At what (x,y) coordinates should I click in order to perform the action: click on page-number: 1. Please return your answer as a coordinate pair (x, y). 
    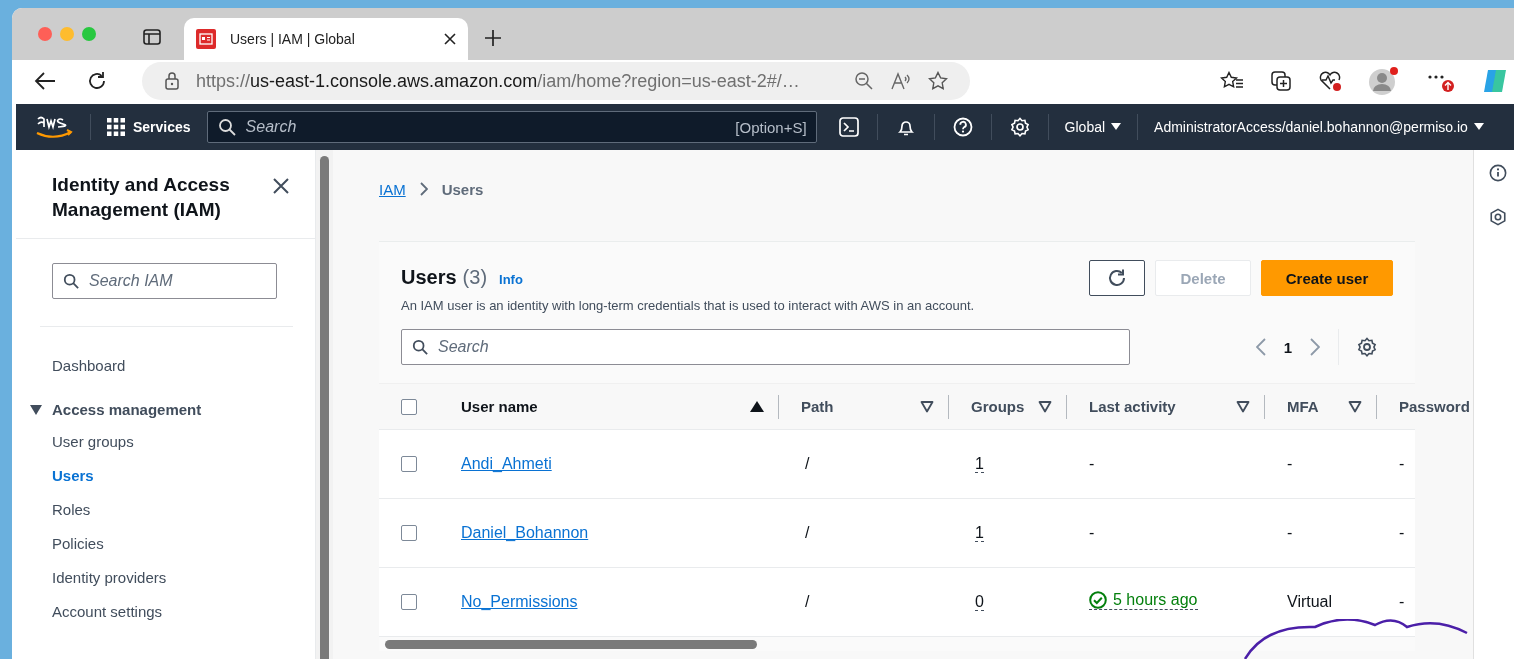
    Looking at the image, I should click on (1287, 347).